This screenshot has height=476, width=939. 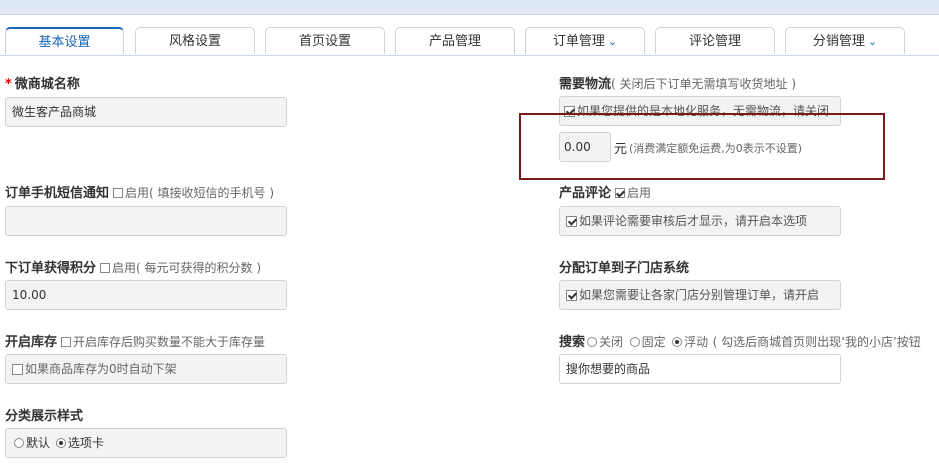 What do you see at coordinates (634, 342) in the screenshot?
I see `search-fixed-radio` at bounding box center [634, 342].